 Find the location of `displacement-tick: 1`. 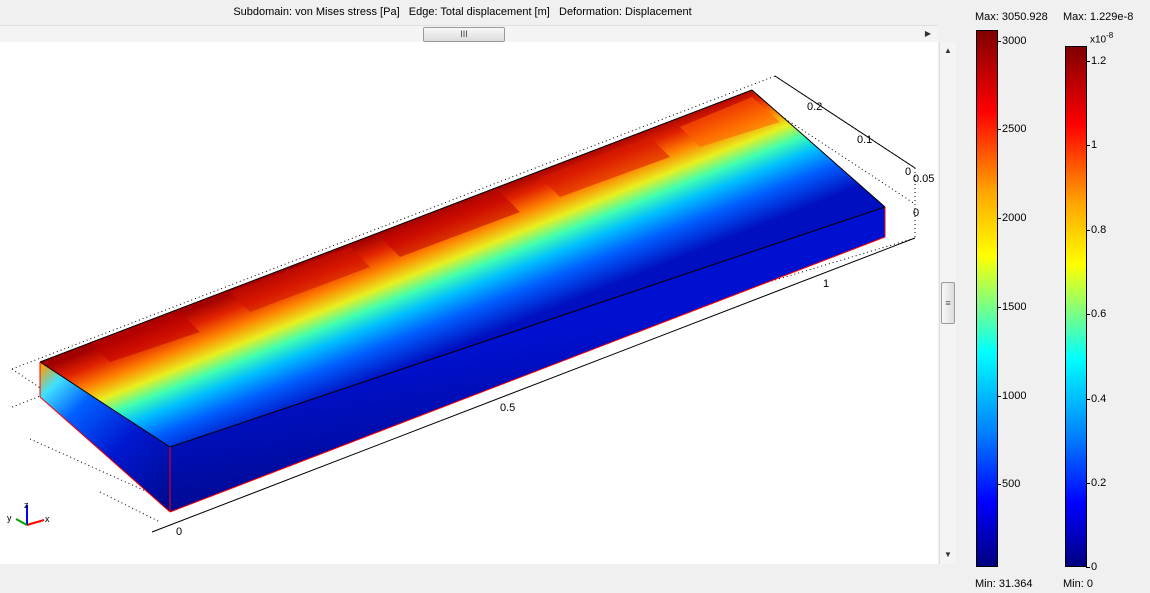

displacement-tick: 1 is located at coordinates (1094, 145).